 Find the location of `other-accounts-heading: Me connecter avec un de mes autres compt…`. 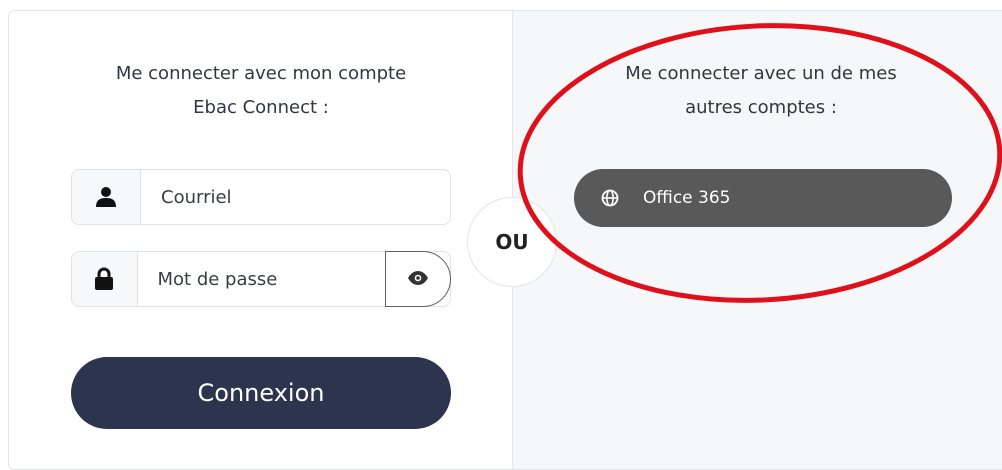

other-accounts-heading: Me connecter avec un de mes autres compt… is located at coordinates (761, 91).